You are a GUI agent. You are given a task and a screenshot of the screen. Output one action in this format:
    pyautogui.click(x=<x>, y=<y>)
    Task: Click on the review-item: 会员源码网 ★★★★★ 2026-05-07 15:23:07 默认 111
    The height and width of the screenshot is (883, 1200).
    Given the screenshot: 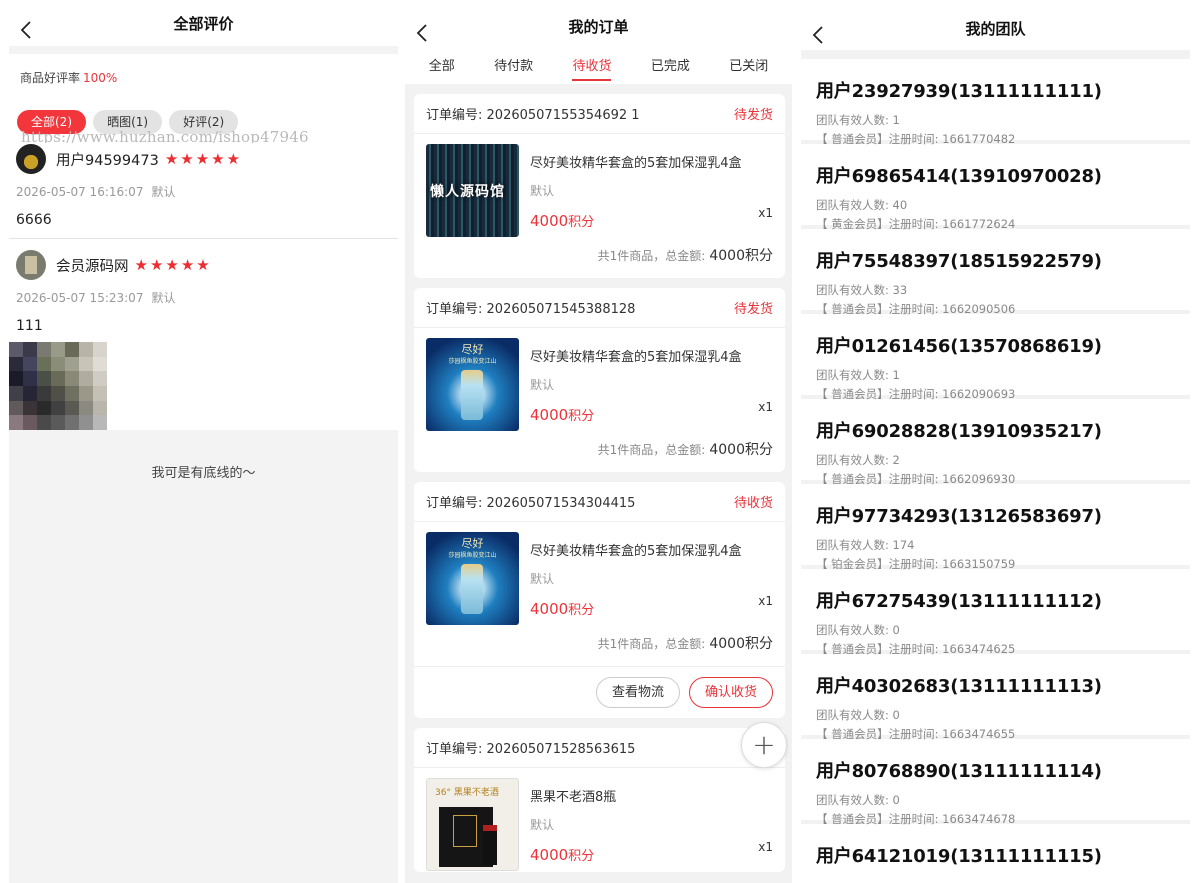 What is the action you would take?
    pyautogui.click(x=203, y=334)
    